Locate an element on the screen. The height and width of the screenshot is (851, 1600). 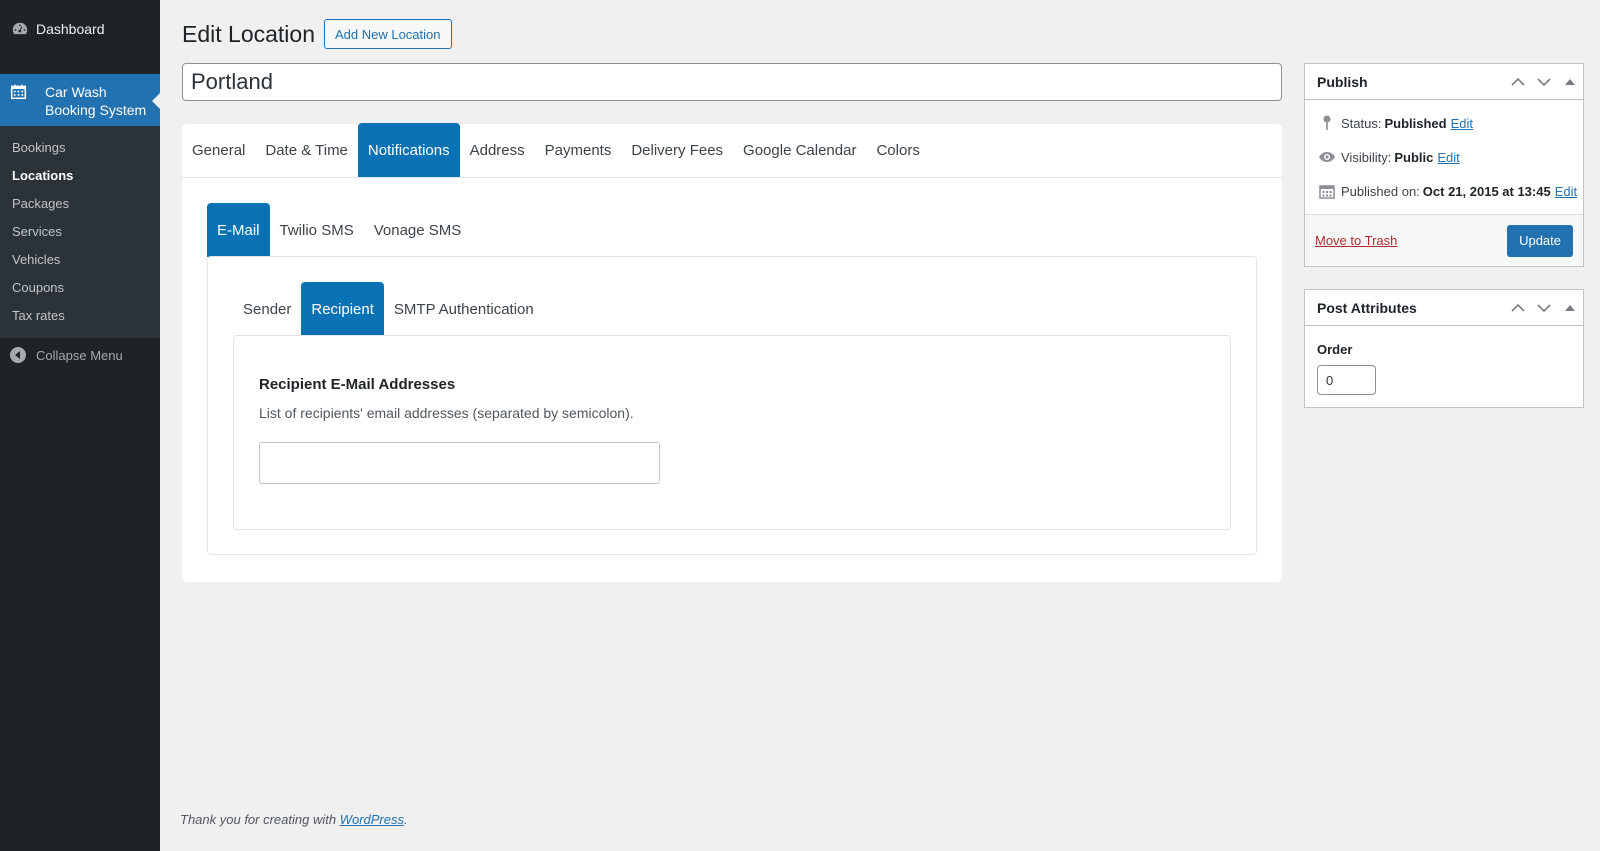
visibility-value: Public is located at coordinates (1414, 157).